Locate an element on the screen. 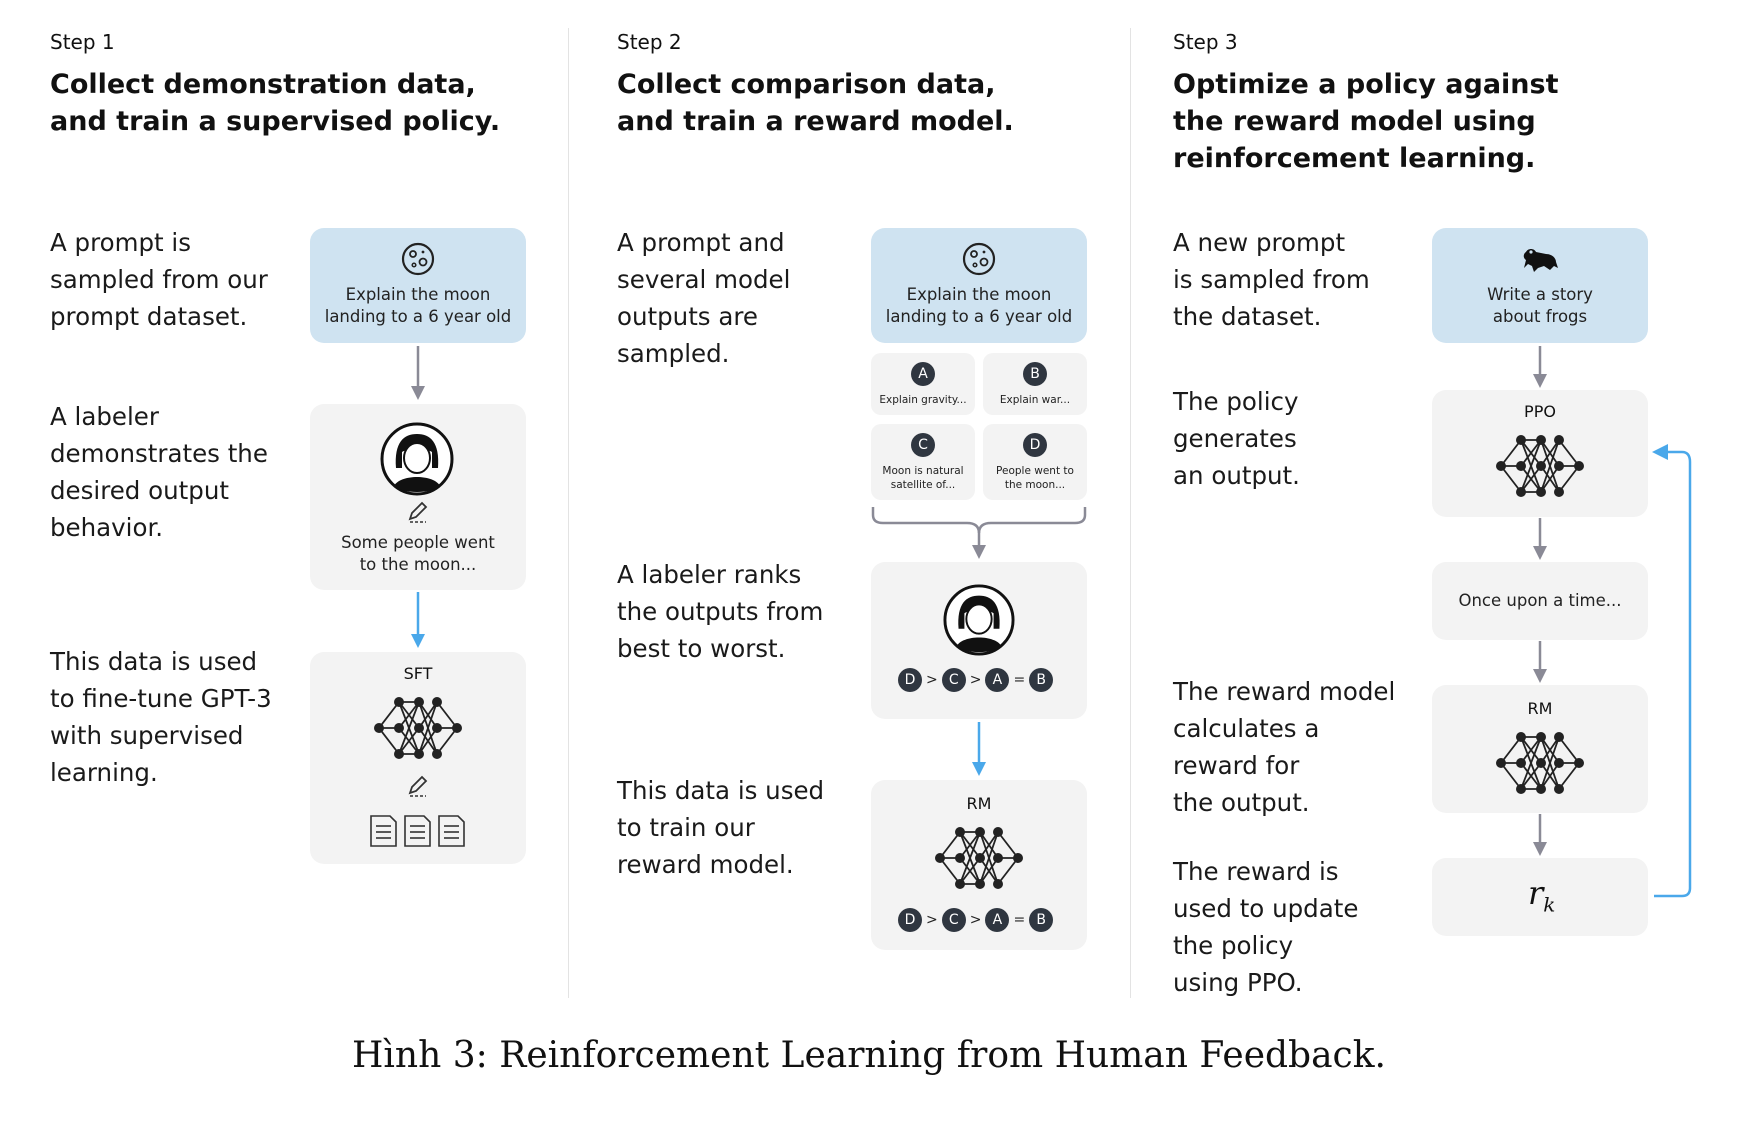  moon-icon is located at coordinates (418, 259).